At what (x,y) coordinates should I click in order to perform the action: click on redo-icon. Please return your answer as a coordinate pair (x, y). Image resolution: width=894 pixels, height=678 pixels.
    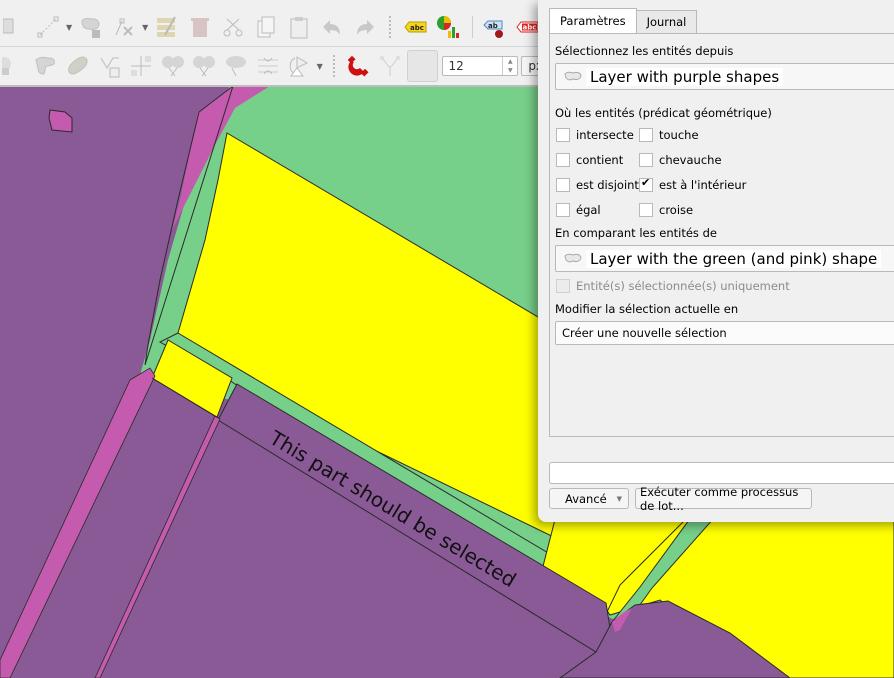
    Looking at the image, I should click on (365, 27).